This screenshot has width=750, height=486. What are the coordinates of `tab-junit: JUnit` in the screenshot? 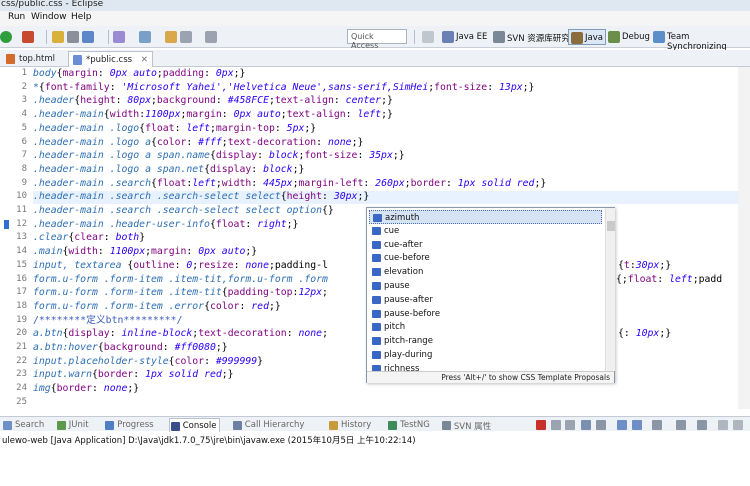 It's located at (74, 425).